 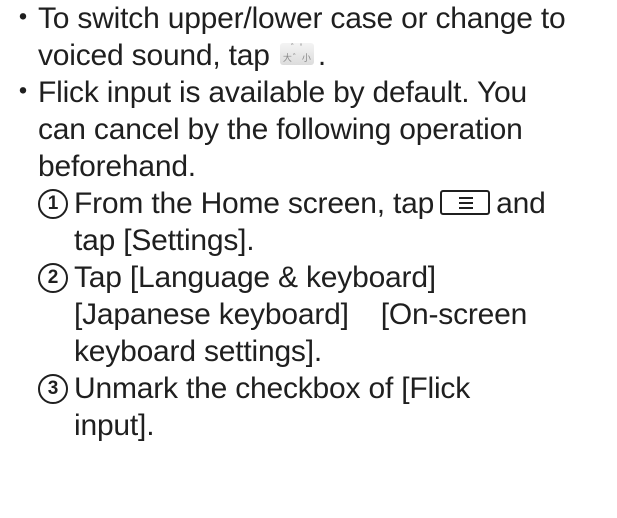 What do you see at coordinates (254, 203) in the screenshot?
I see `step-1-text-a: From the Home screen, tap` at bounding box center [254, 203].